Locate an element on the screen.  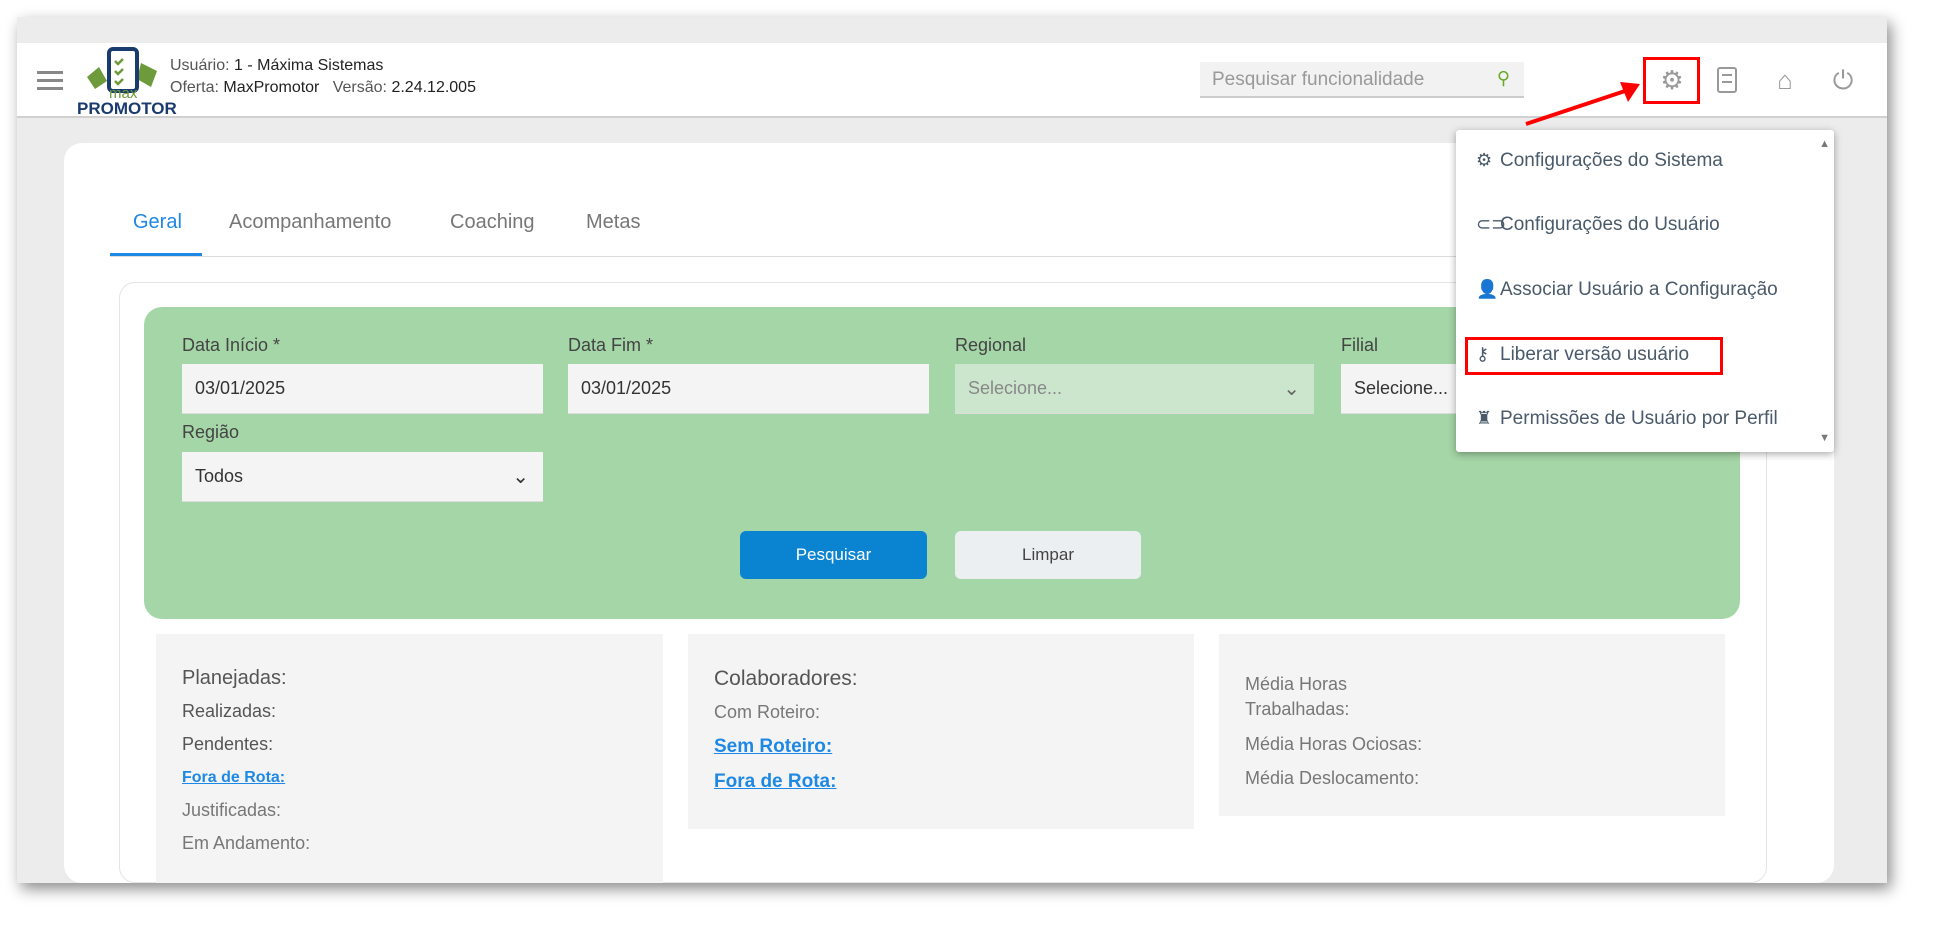
user-secret-icon: ♜ is located at coordinates (1484, 418).